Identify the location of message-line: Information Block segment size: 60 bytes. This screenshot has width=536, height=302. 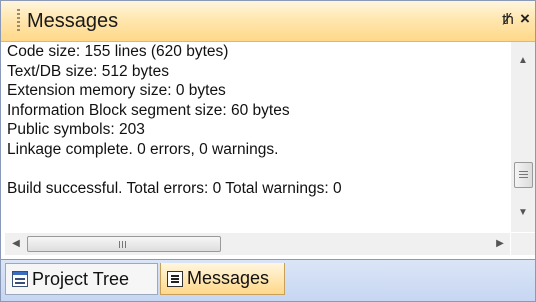
(148, 110).